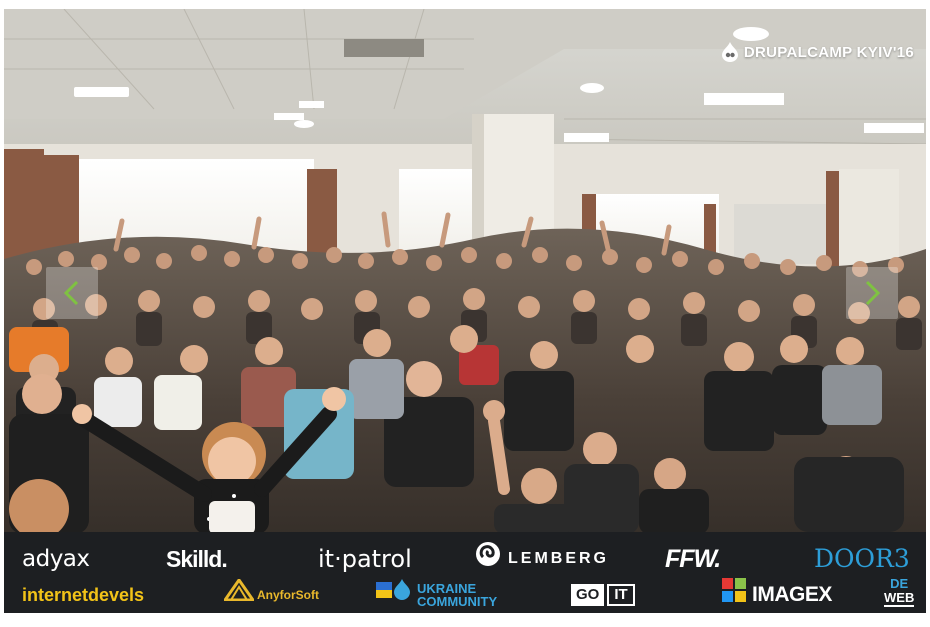 This screenshot has width=930, height=627. What do you see at coordinates (603, 595) in the screenshot?
I see `sponsor-goit: GO IT` at bounding box center [603, 595].